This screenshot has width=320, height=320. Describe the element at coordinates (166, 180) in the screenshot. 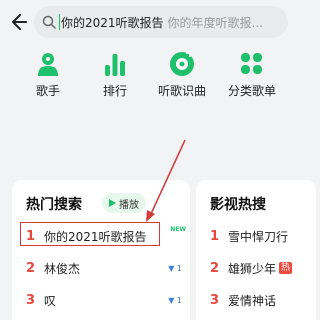

I see `annotation-arrow` at that location.